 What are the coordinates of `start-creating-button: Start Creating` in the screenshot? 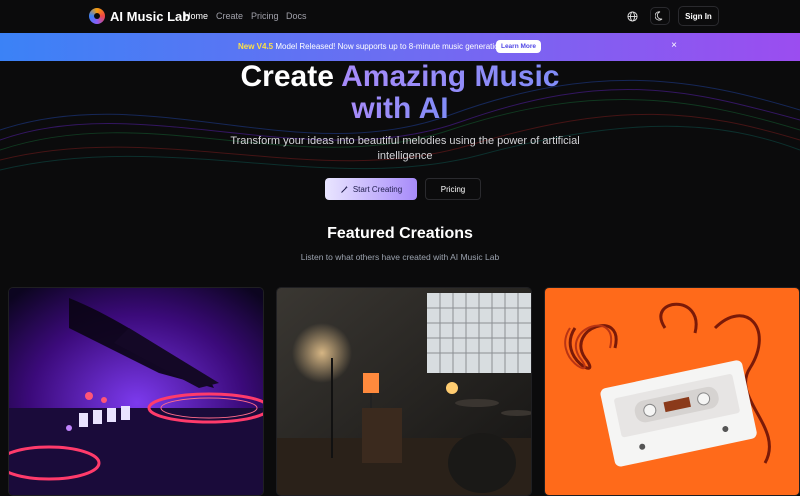 It's located at (371, 189).